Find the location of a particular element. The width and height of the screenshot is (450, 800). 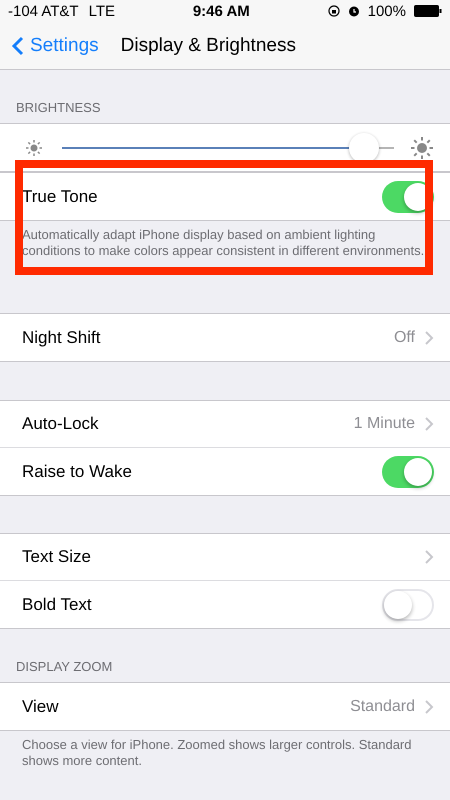

setting-label: Raise to Wake is located at coordinates (77, 472).